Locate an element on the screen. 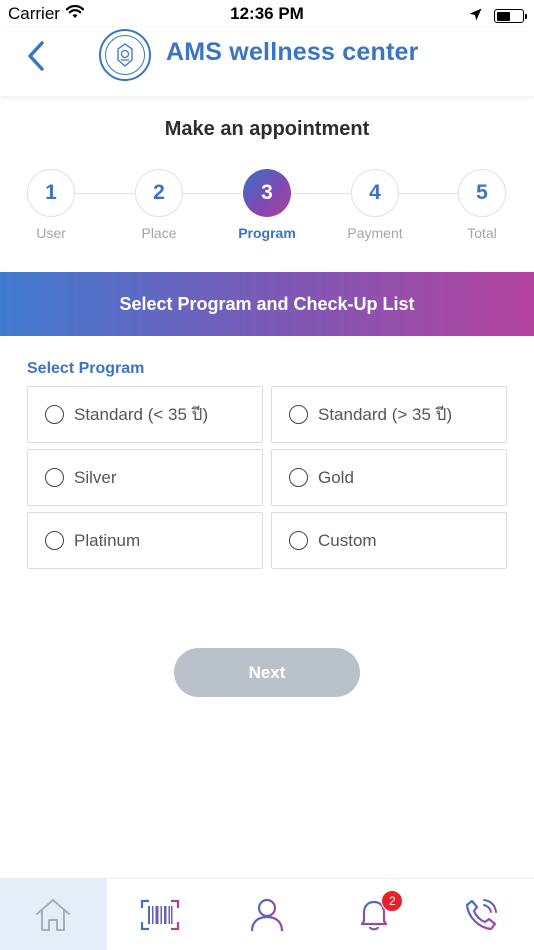 This screenshot has height=950, width=534. step-number-active: 3 is located at coordinates (267, 193).